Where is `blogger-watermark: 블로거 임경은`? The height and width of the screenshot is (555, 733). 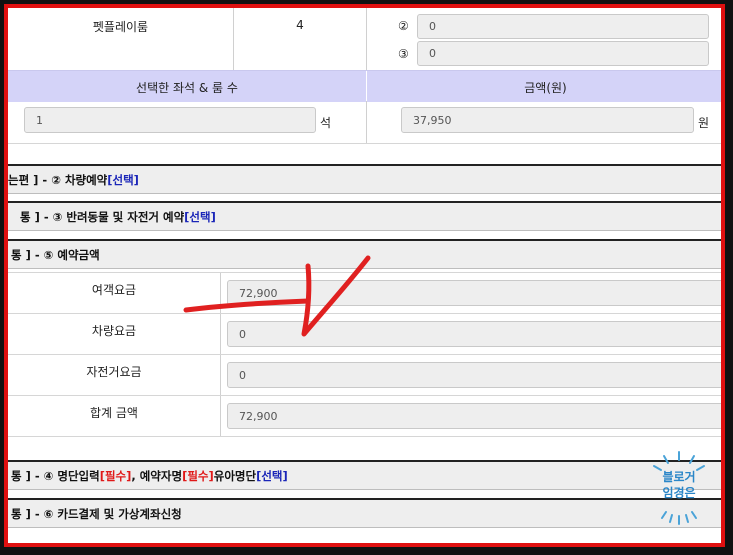
blogger-watermark: 블로거 임경은 is located at coordinates (679, 488).